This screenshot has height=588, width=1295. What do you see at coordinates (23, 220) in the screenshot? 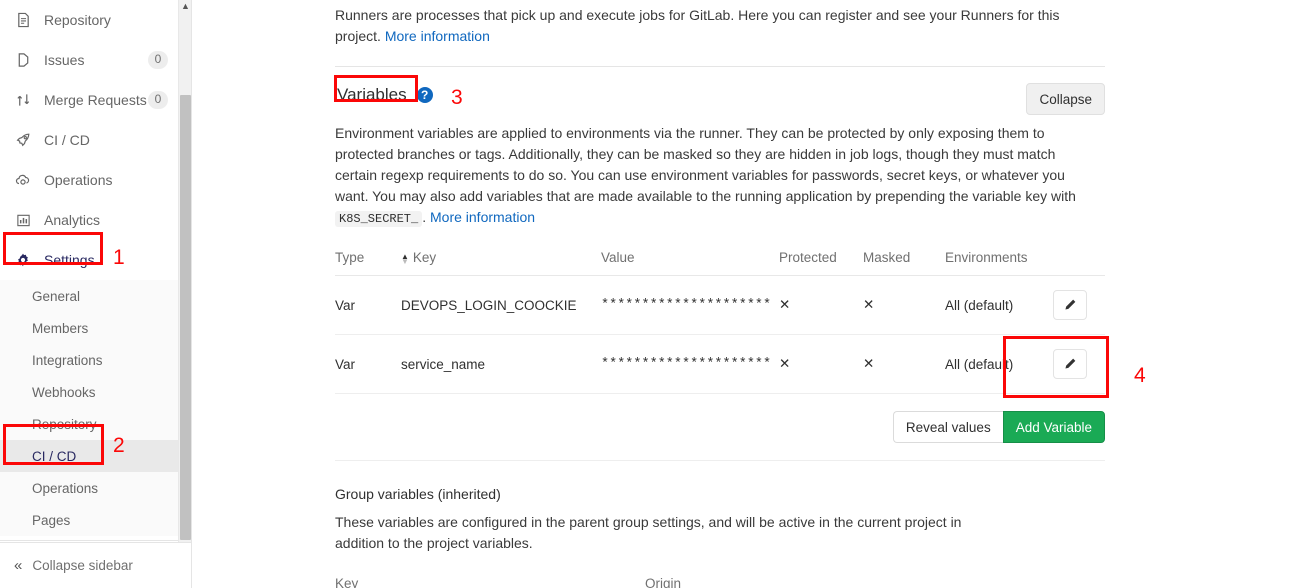
I see `bar-chart-icon` at bounding box center [23, 220].